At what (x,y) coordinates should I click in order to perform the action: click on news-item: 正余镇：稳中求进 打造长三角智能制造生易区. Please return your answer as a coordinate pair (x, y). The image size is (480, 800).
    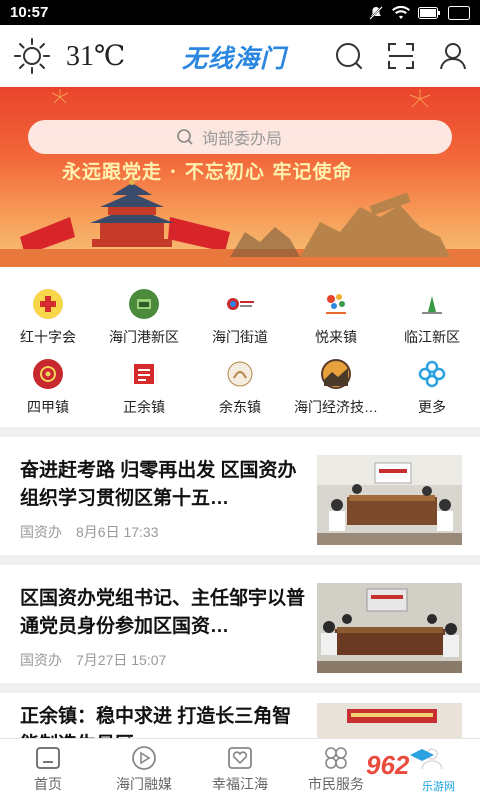
    Looking at the image, I should click on (240, 715).